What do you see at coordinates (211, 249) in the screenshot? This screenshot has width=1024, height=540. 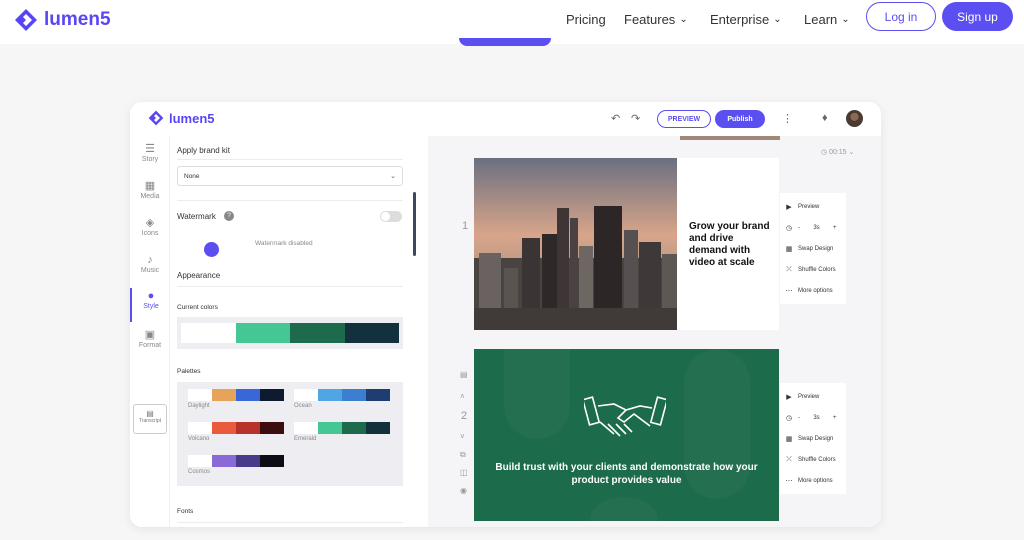 I see `watermark-preview-dot` at bounding box center [211, 249].